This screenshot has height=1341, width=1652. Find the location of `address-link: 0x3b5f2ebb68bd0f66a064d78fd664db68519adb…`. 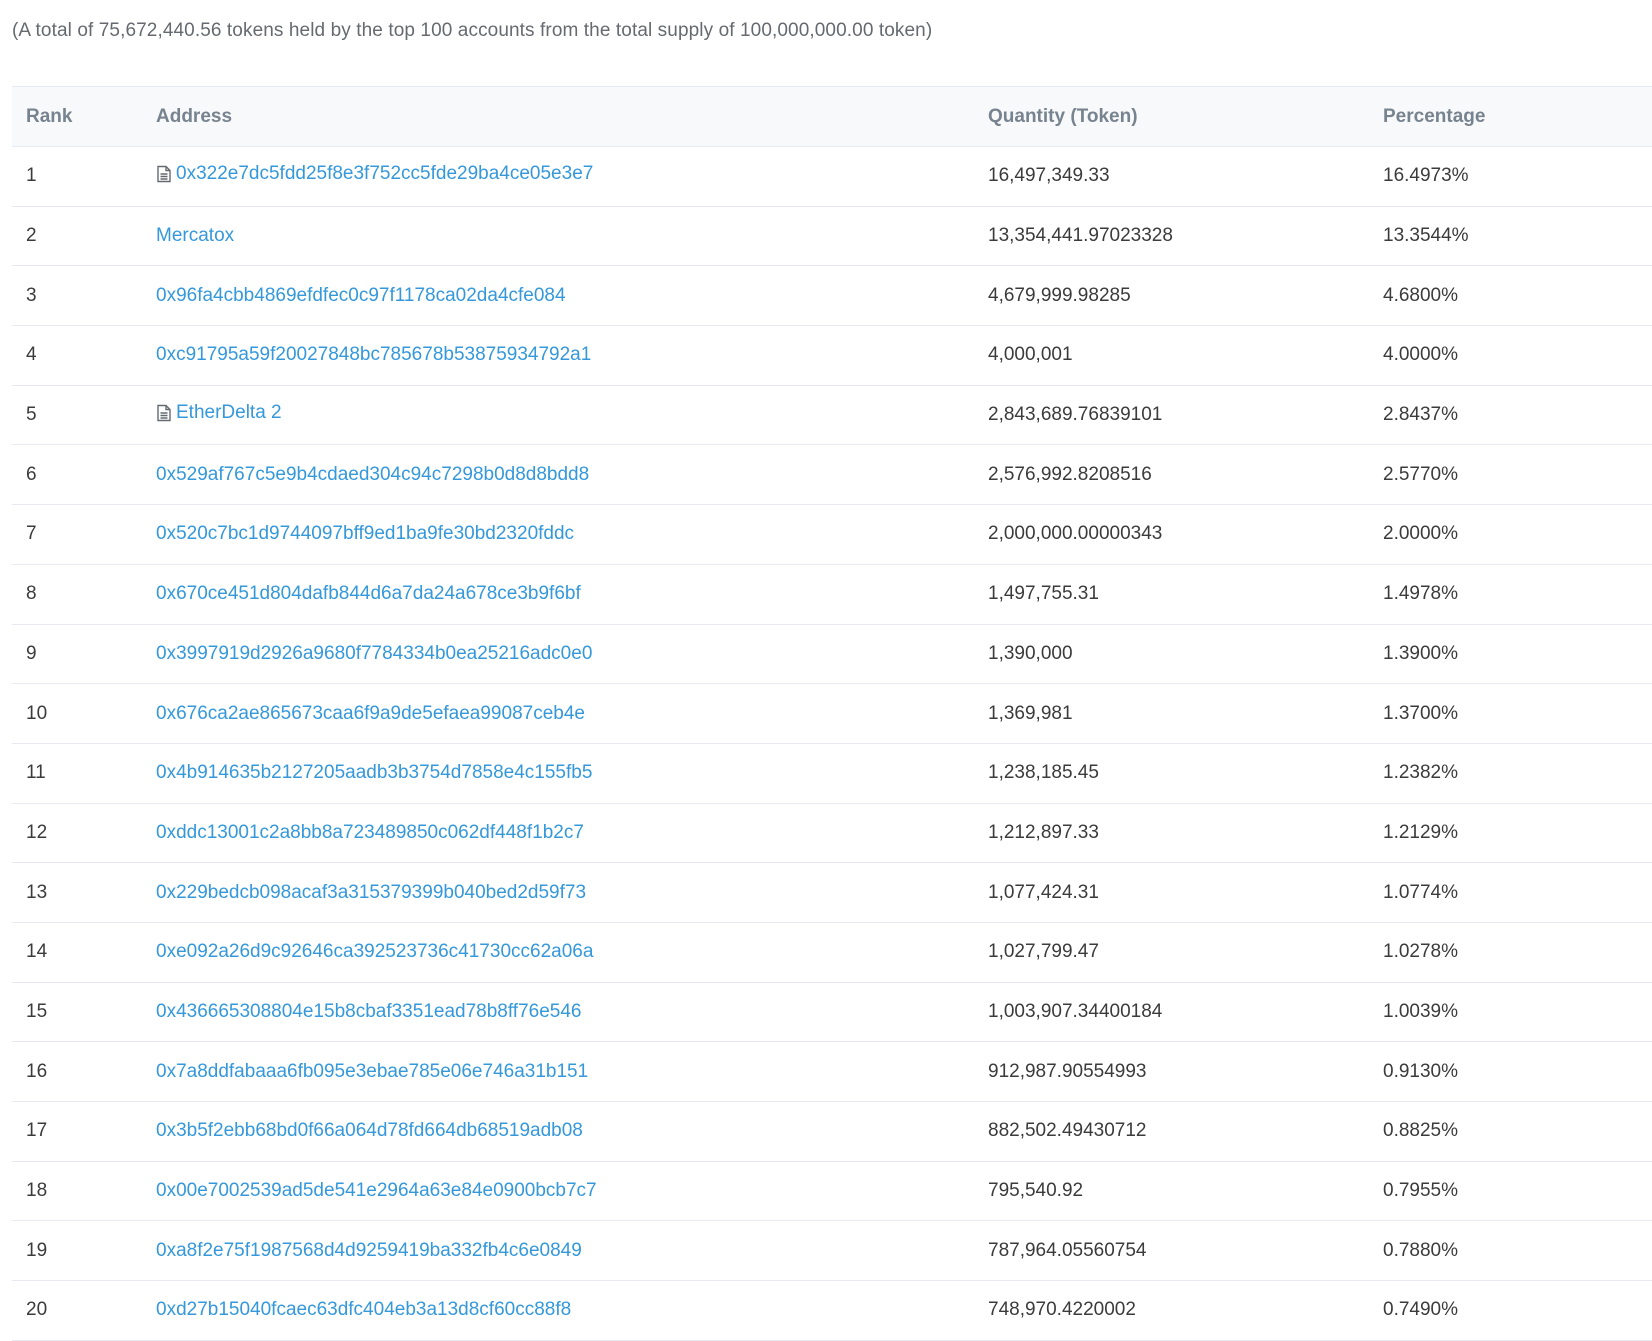

address-link: 0x3b5f2ebb68bd0f66a064d78fd664db68519adb… is located at coordinates (369, 1131).